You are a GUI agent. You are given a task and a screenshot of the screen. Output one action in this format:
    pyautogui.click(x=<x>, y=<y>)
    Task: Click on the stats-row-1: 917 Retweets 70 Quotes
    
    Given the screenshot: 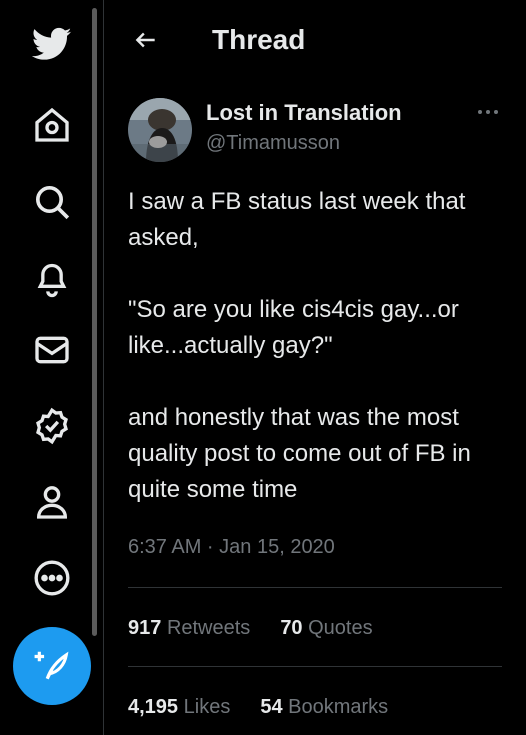 What is the action you would take?
    pyautogui.click(x=250, y=628)
    